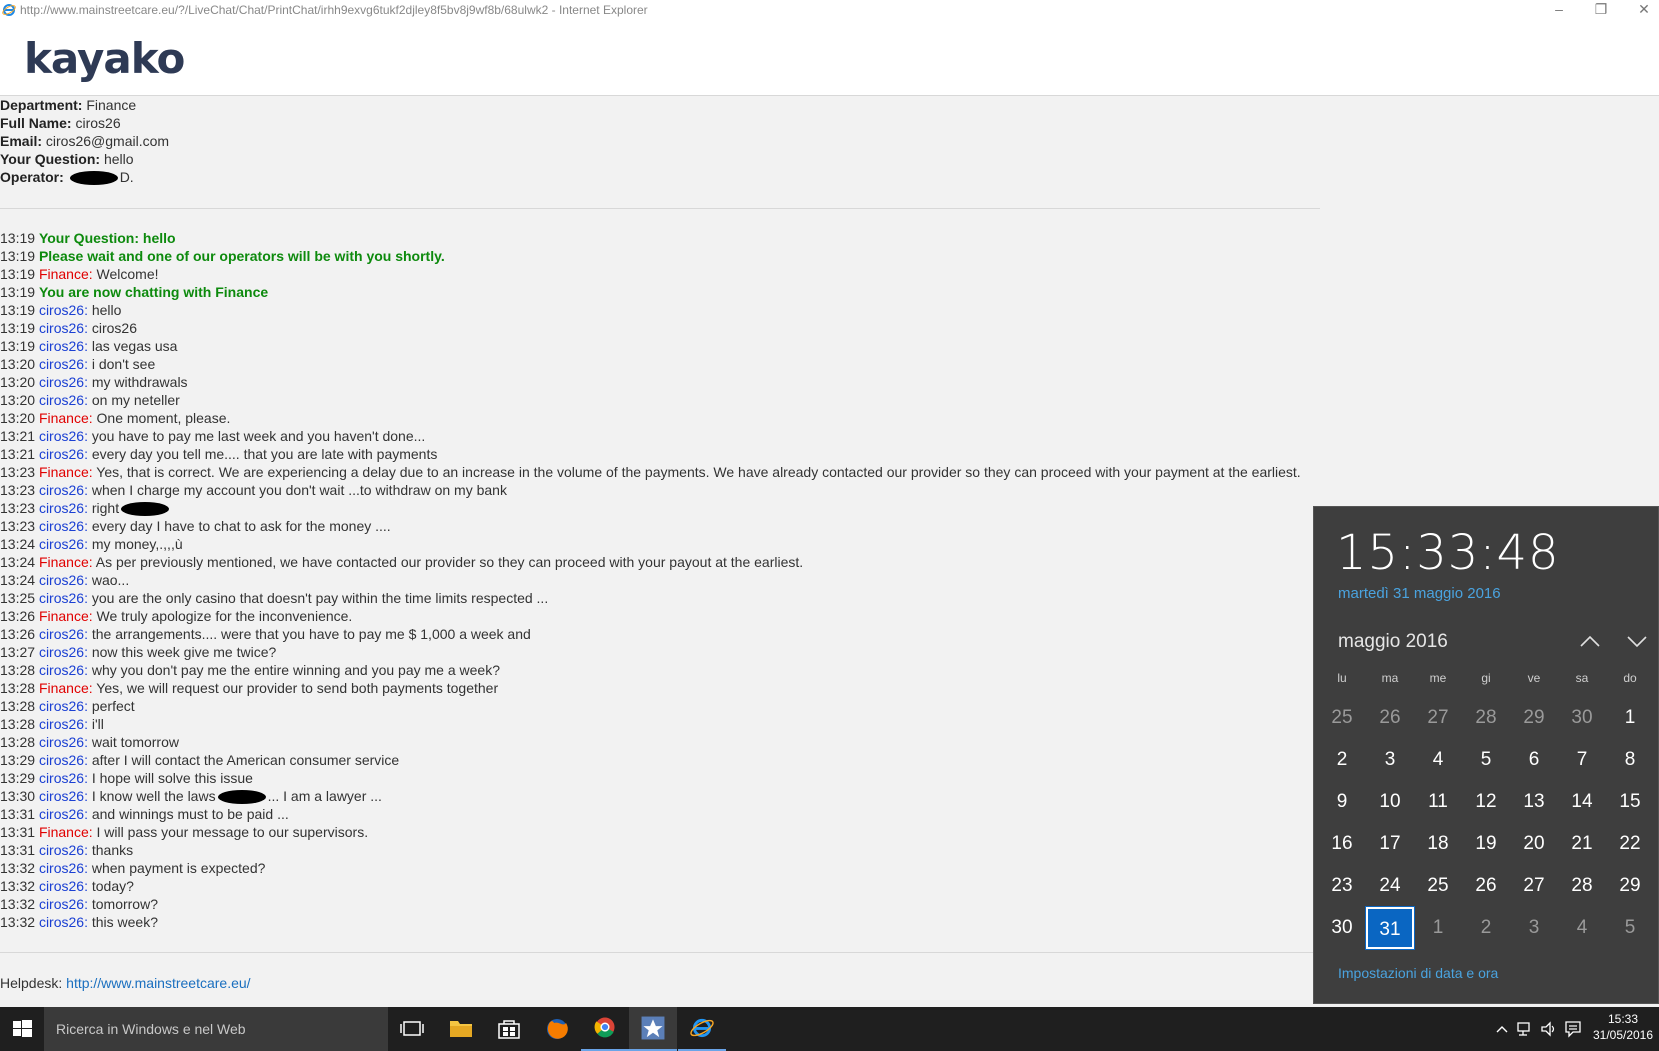  Describe the element at coordinates (1630, 760) in the screenshot. I see `calendar-day: 8` at that location.